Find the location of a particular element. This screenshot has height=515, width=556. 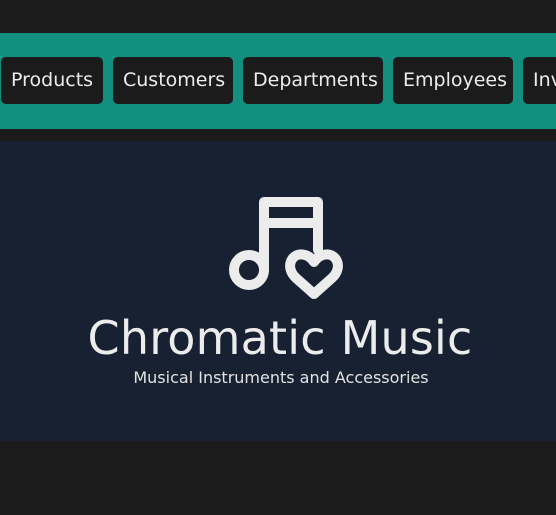

nav-customers-label: Customers is located at coordinates (174, 80).